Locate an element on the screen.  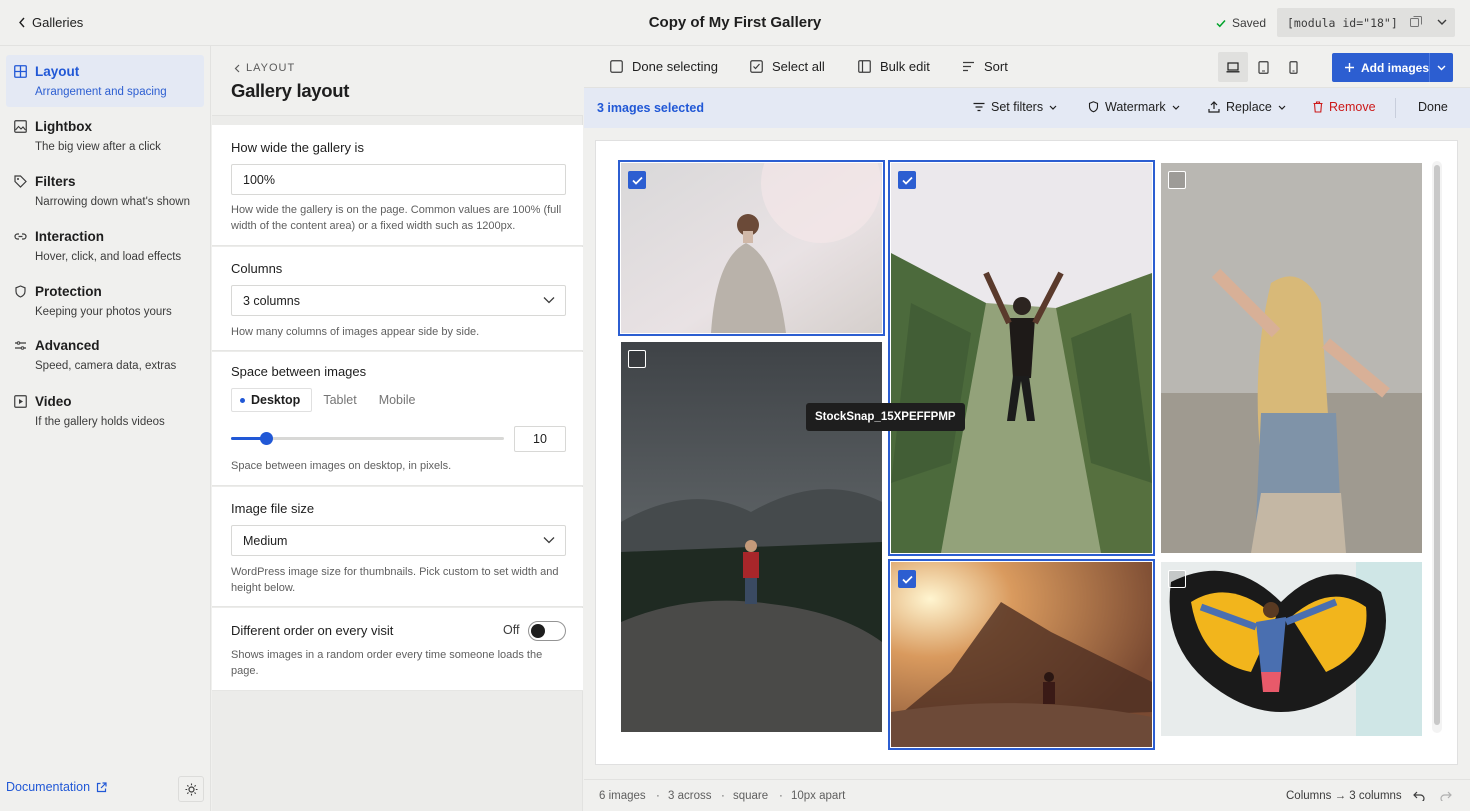
bulk-edit-button: Bulk edit is located at coordinates (894, 66).